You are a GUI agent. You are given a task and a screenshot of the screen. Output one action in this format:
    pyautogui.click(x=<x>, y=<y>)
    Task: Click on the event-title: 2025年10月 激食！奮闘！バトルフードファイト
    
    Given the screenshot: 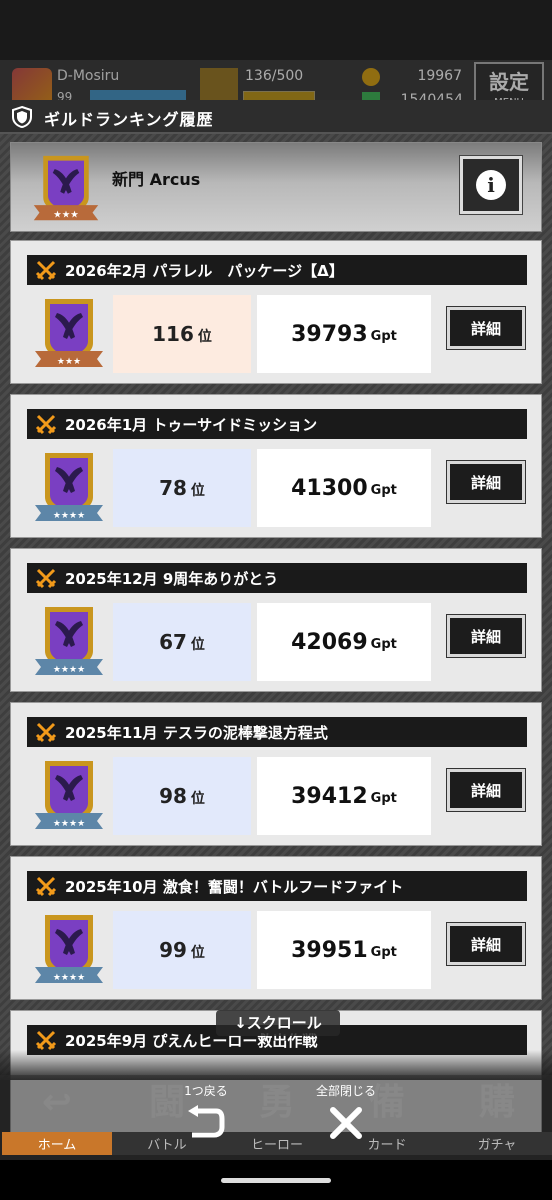 What is the action you would take?
    pyautogui.click(x=234, y=886)
    